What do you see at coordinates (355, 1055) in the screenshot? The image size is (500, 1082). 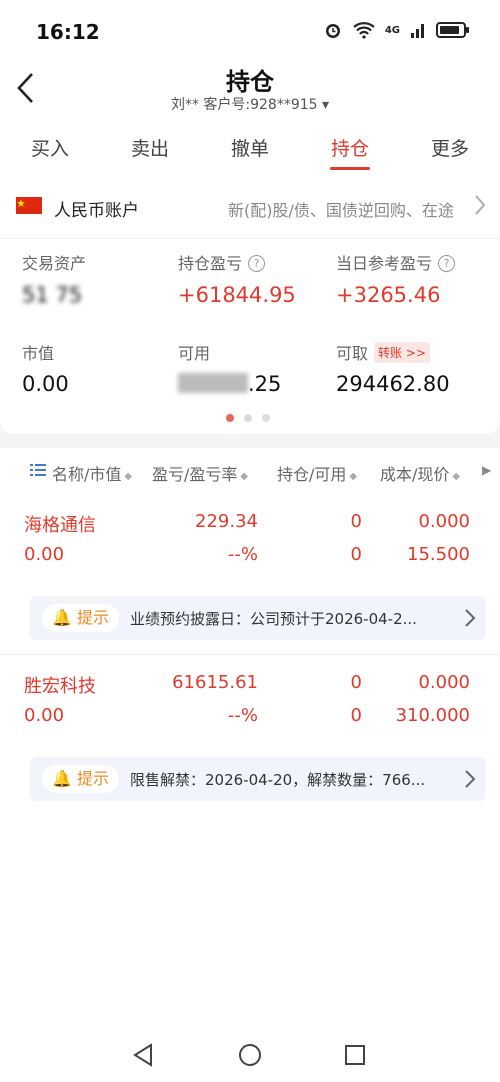 I see `nav-recent-icon` at bounding box center [355, 1055].